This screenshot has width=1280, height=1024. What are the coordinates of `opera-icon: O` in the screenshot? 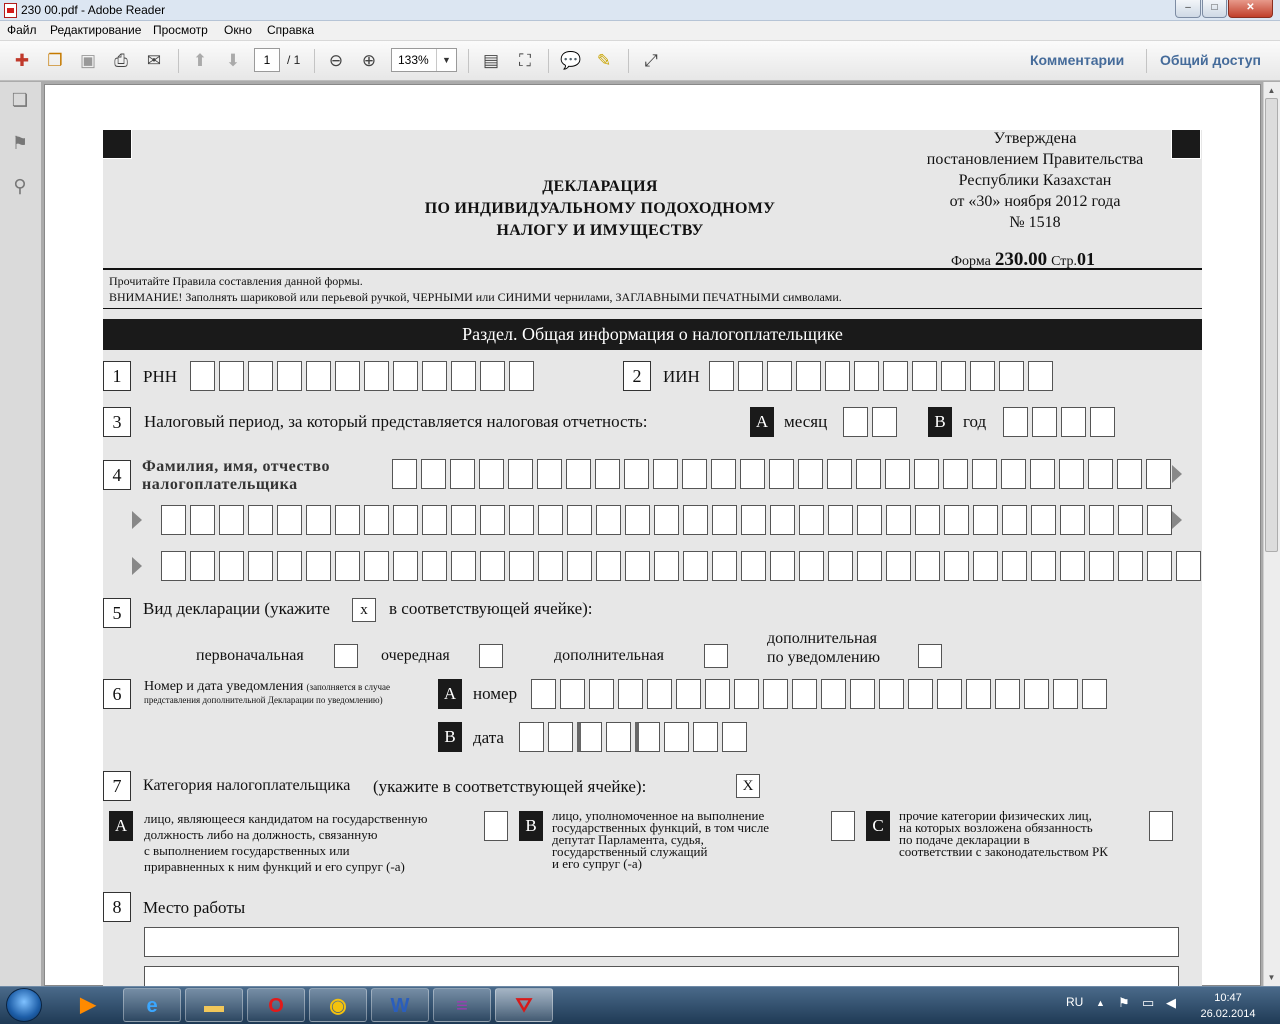 It's located at (276, 1005).